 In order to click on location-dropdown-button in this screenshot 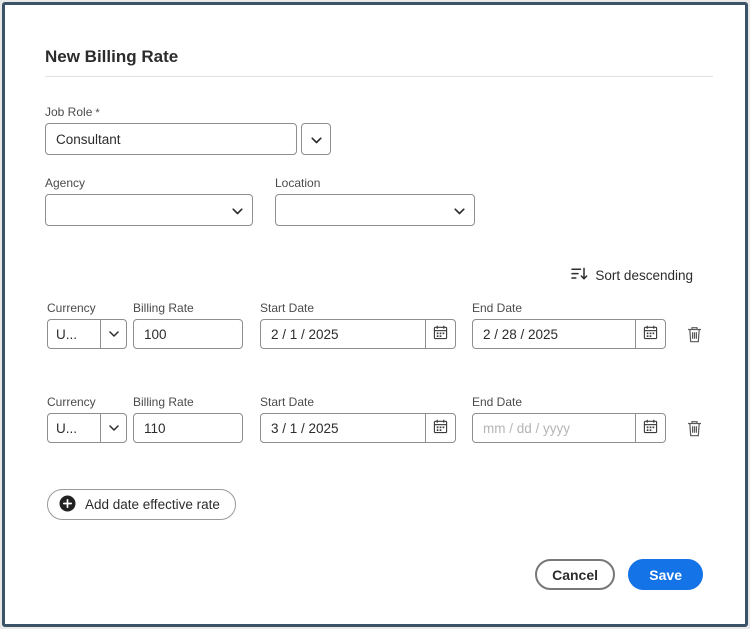, I will do `click(459, 210)`.